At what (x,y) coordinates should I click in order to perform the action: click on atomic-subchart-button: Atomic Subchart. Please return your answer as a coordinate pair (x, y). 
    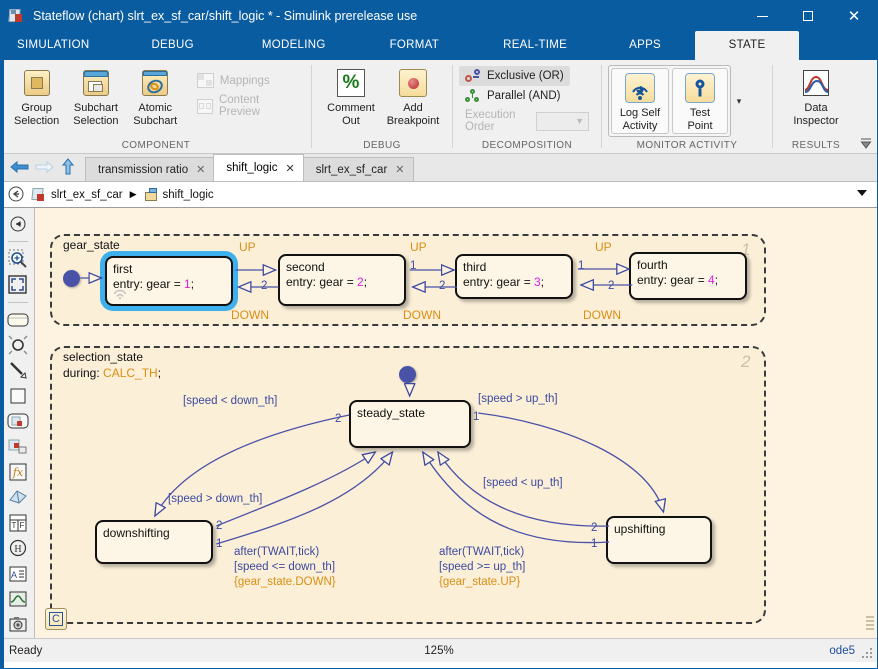
    Looking at the image, I should click on (155, 96).